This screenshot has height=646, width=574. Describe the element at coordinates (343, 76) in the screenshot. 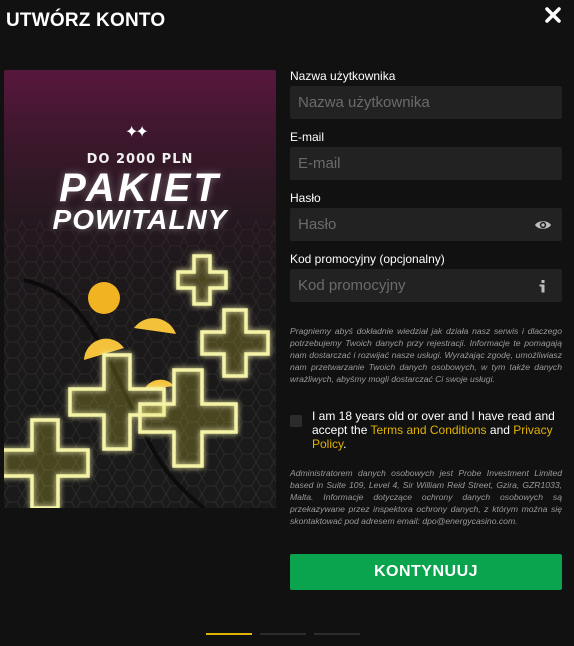

I see `username-label: Nazwa użytkownika` at that location.